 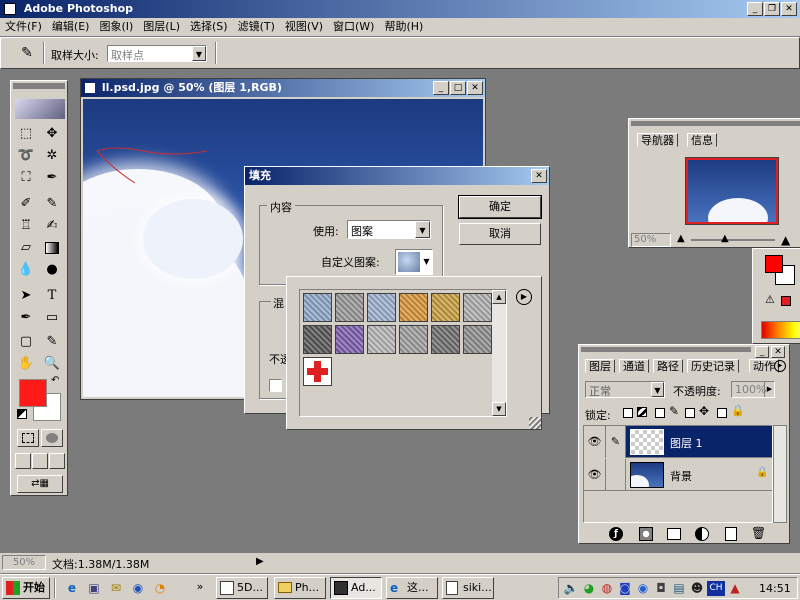 What do you see at coordinates (26, 296) in the screenshot?
I see `path-selection-icon: ➤` at bounding box center [26, 296].